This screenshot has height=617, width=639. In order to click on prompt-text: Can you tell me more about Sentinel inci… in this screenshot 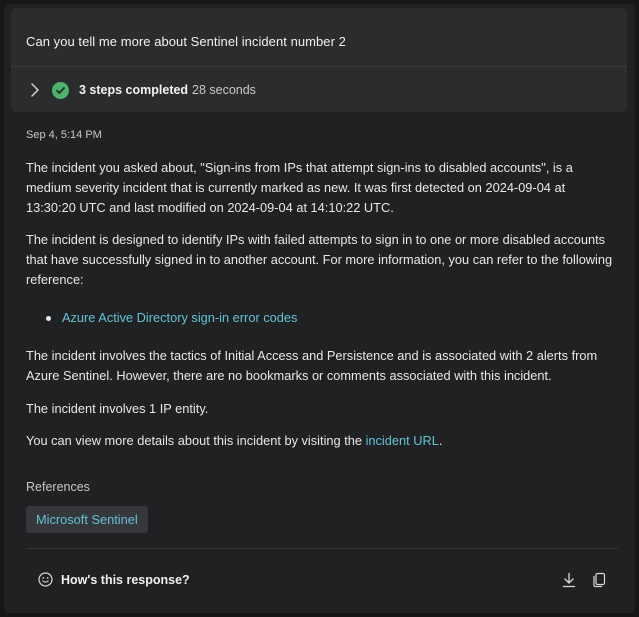, I will do `click(186, 41)`.